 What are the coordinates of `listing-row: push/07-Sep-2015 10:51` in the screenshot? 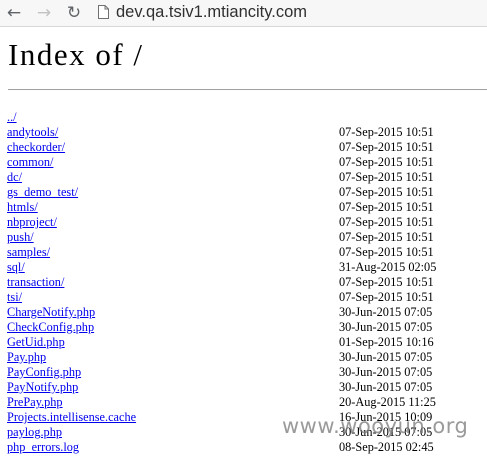 It's located at (247, 237).